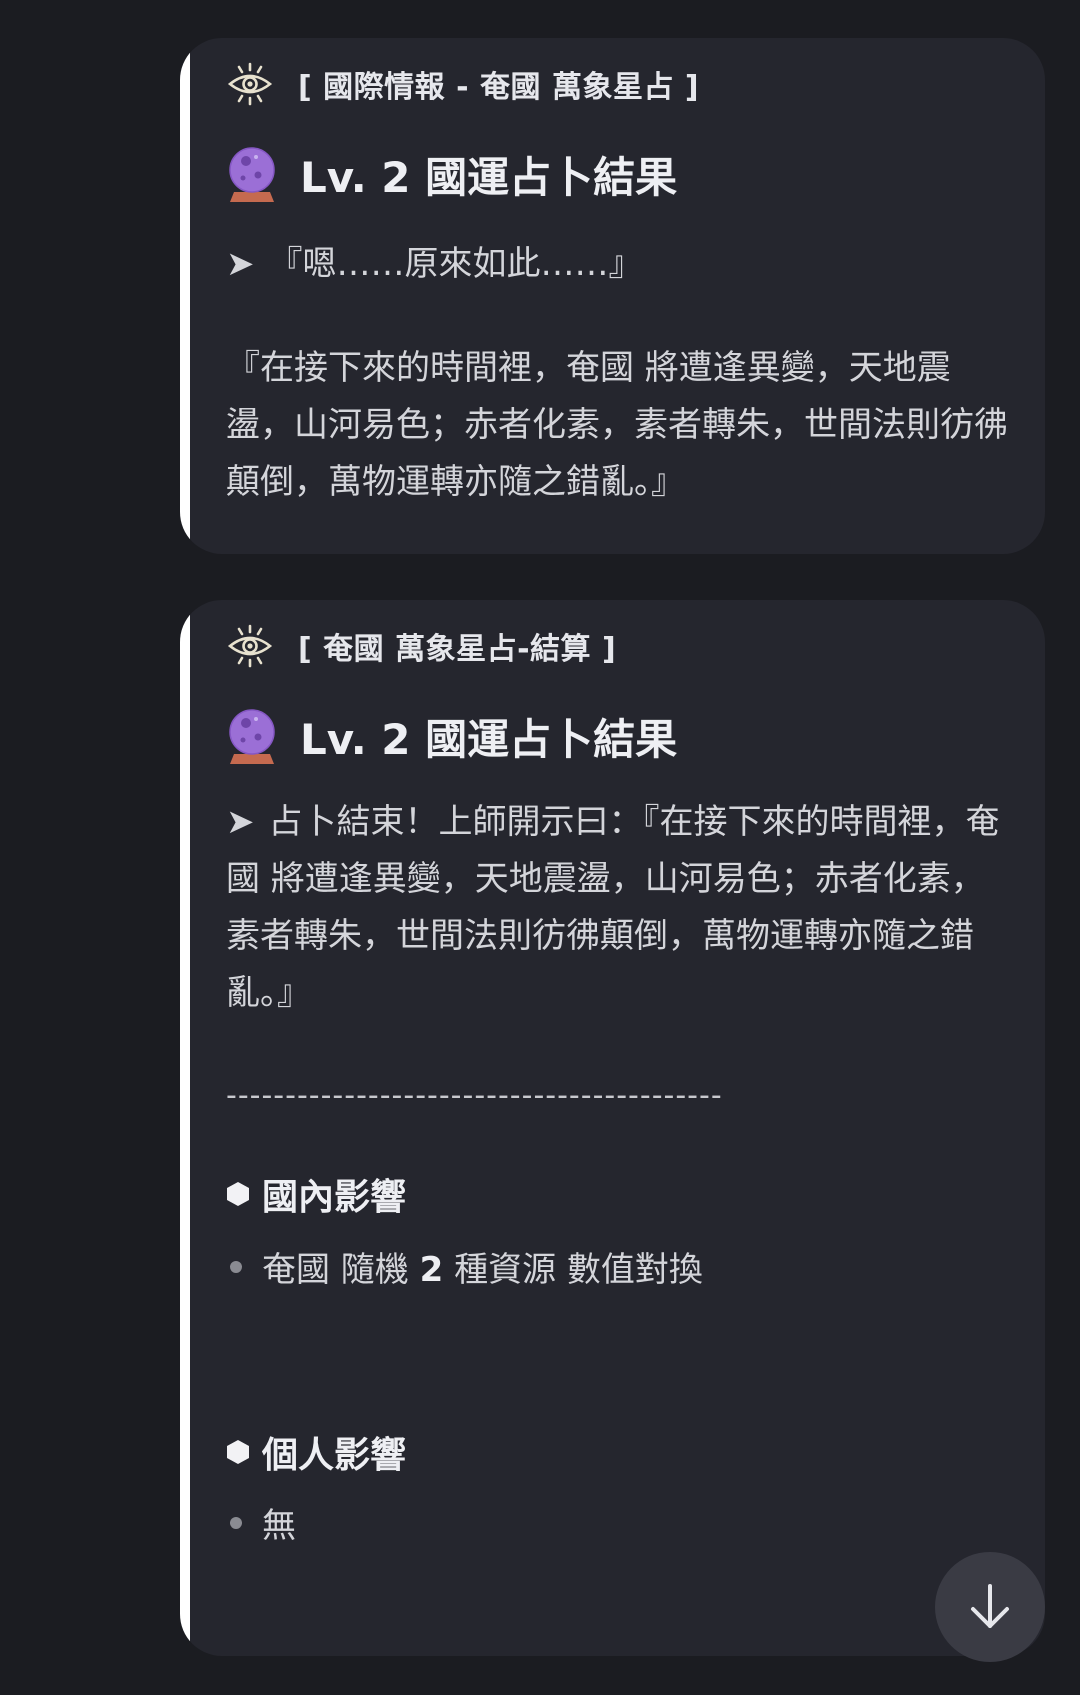  What do you see at coordinates (334, 1455) in the screenshot?
I see `section-heading-label: 個人影響` at bounding box center [334, 1455].